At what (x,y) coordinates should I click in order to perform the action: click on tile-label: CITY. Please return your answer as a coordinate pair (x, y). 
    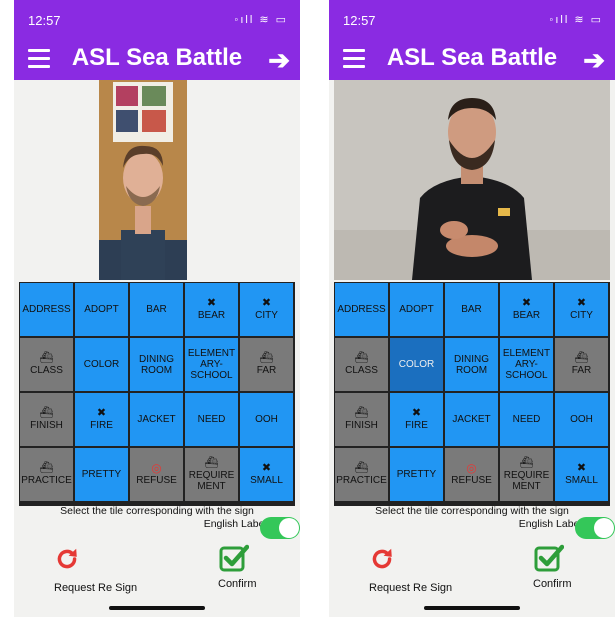
    Looking at the image, I should click on (266, 315).